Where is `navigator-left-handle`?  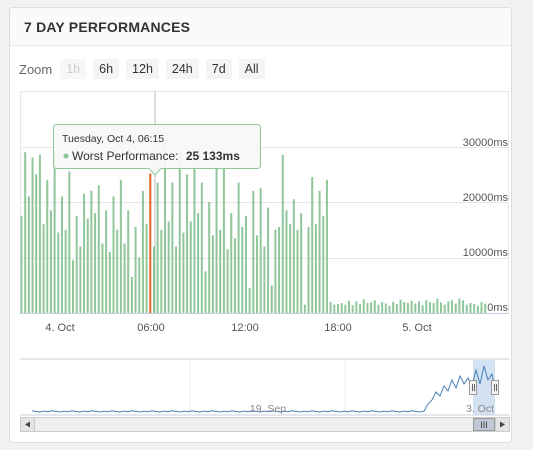 navigator-left-handle is located at coordinates (473, 387).